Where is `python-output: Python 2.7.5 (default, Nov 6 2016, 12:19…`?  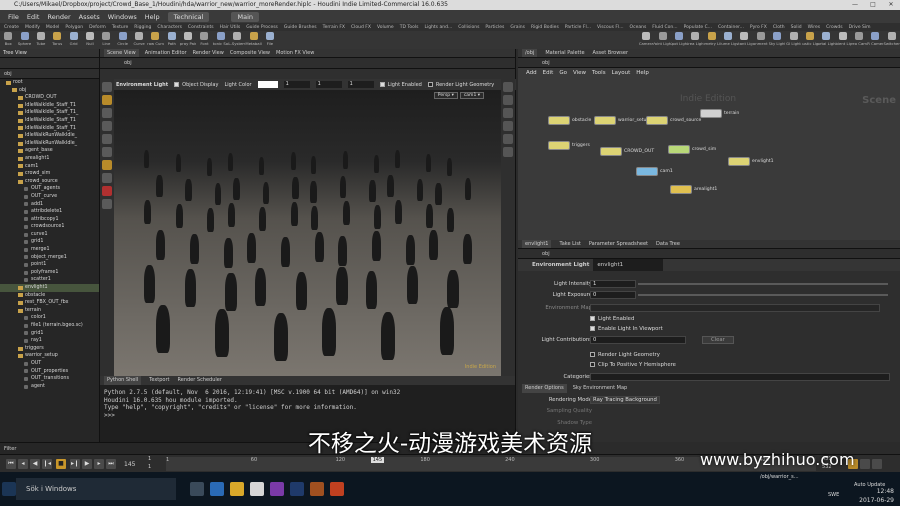 python-output: Python 2.7.5 (default, Nov 6 2016, 12:19… is located at coordinates (307, 404).